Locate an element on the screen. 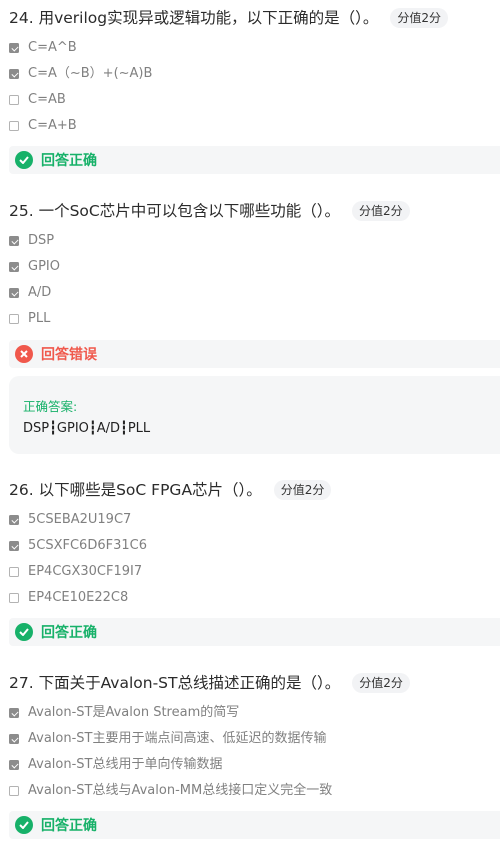 The height and width of the screenshot is (844, 500). option-item: Avalon-ST总线用于单向传输数据 is located at coordinates (115, 765).